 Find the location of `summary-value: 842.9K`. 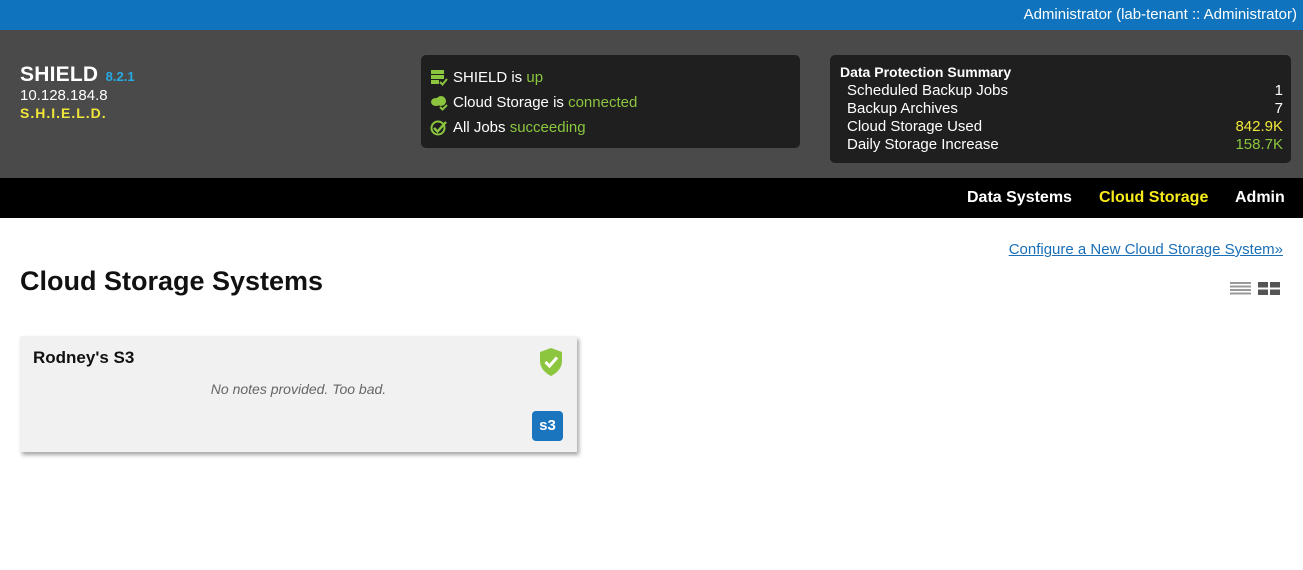

summary-value: 842.9K is located at coordinates (1259, 126).